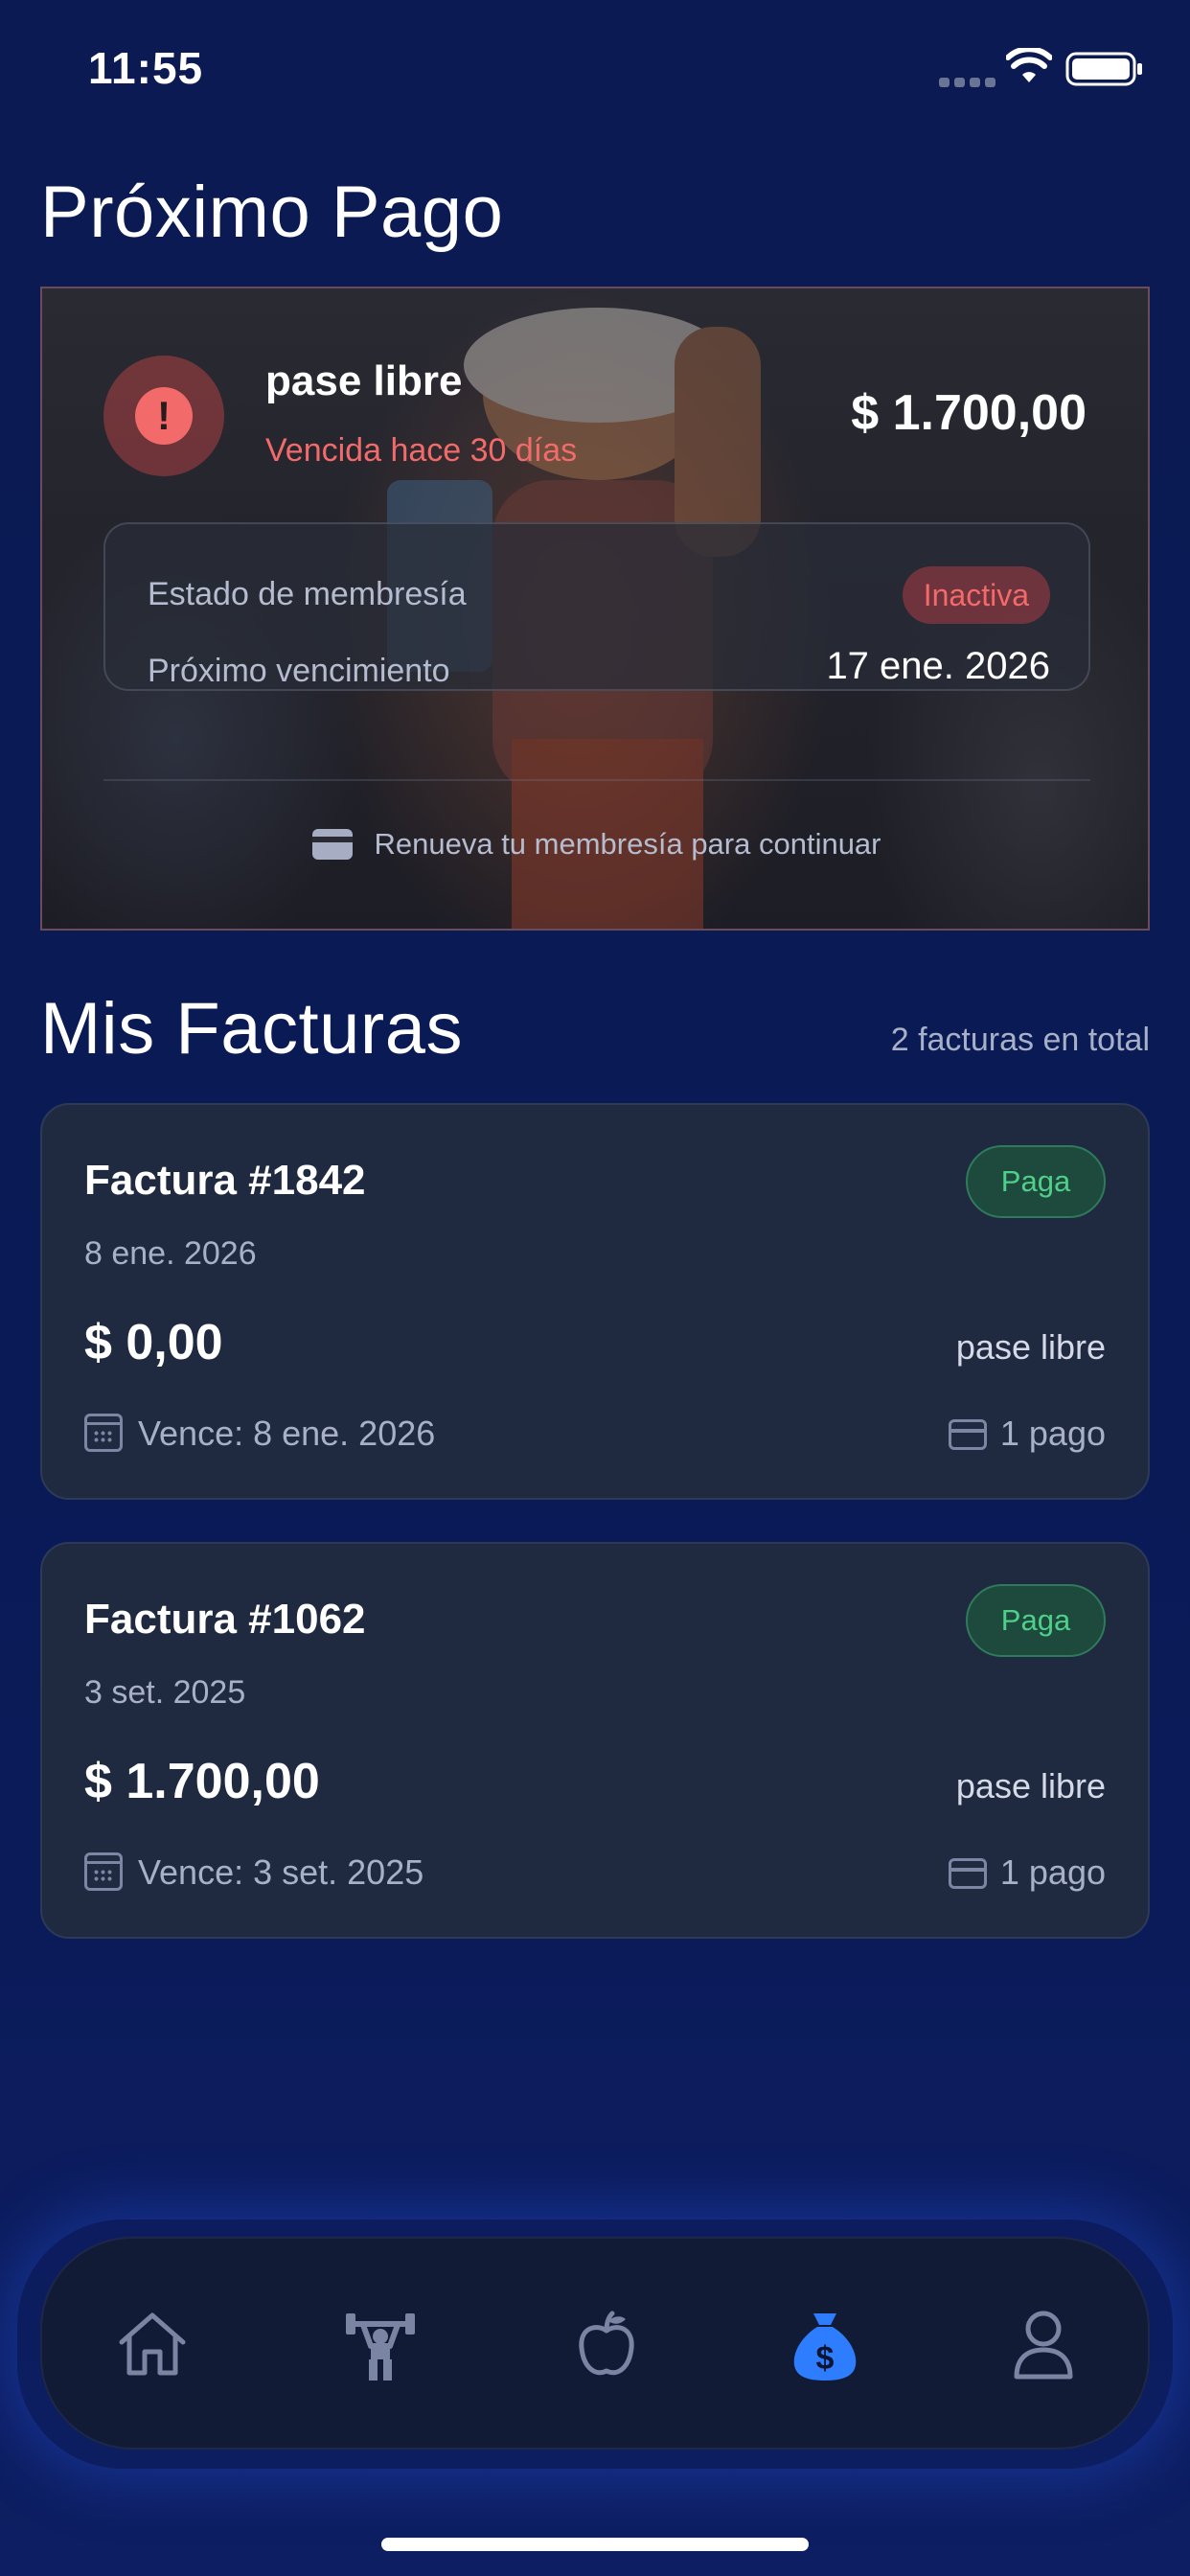  Describe the element at coordinates (225, 1619) in the screenshot. I see `invoice-title: Factura #1062` at that location.